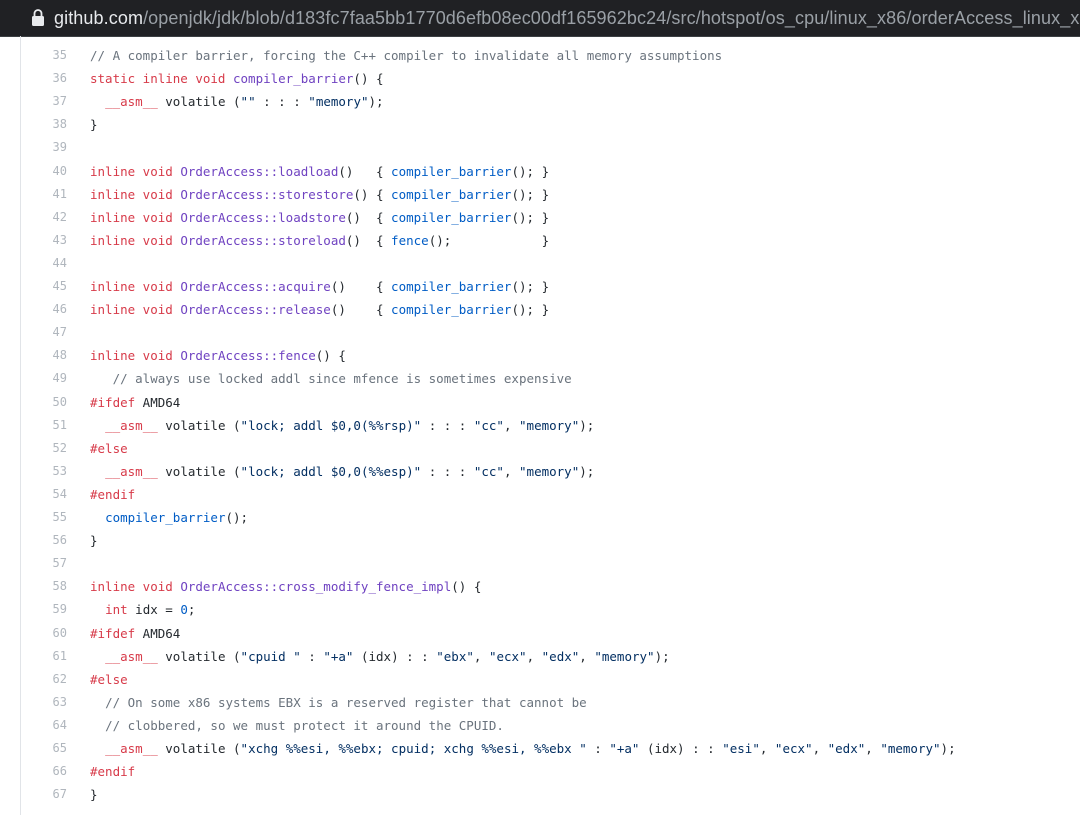  Describe the element at coordinates (263, 240) in the screenshot. I see `code-token: OrderAccess::storeload` at that location.